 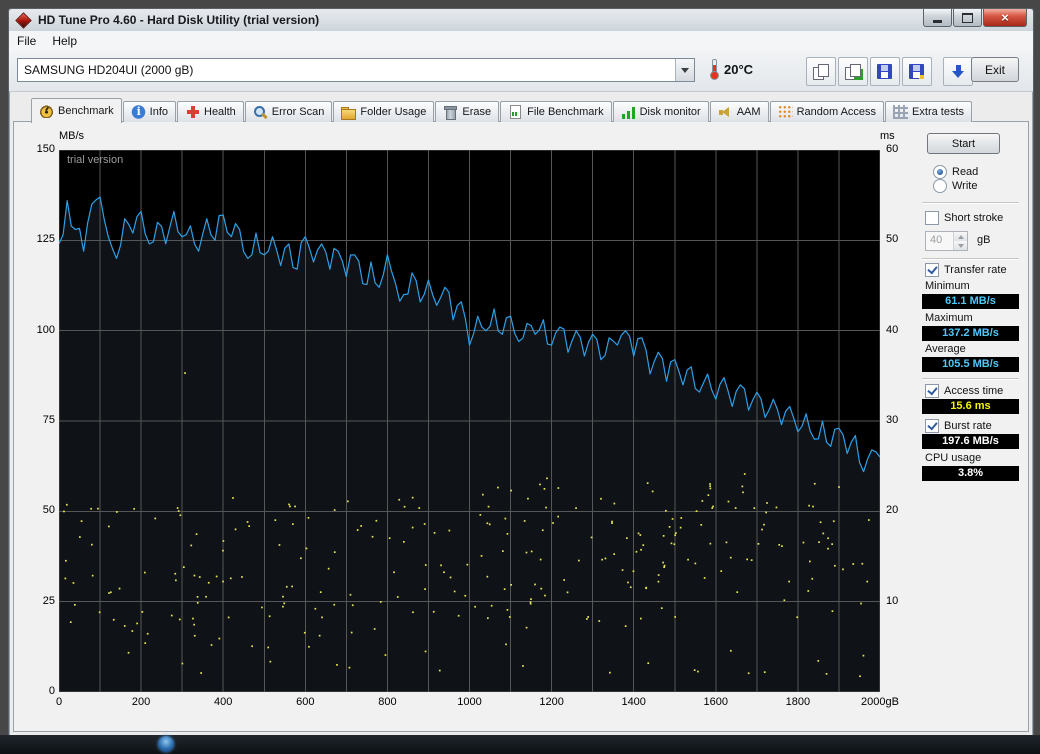 What do you see at coordinates (628, 112) in the screenshot?
I see `disk-monitor-icon` at bounding box center [628, 112].